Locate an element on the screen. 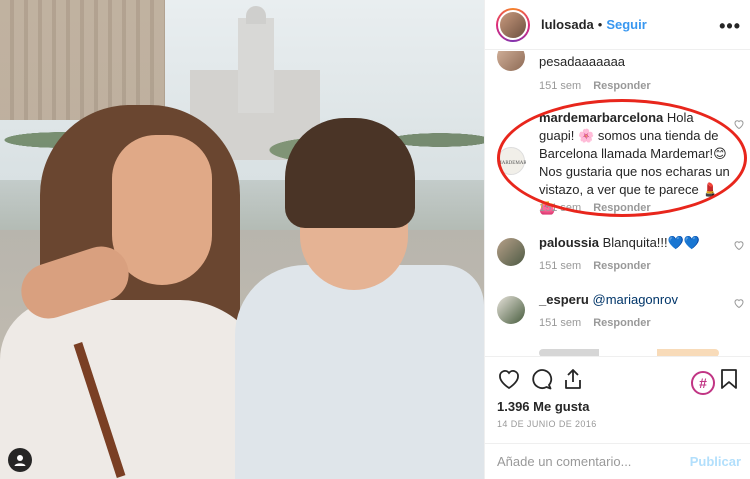 The image size is (750, 479). like-heart-icon is located at coordinates (509, 379).